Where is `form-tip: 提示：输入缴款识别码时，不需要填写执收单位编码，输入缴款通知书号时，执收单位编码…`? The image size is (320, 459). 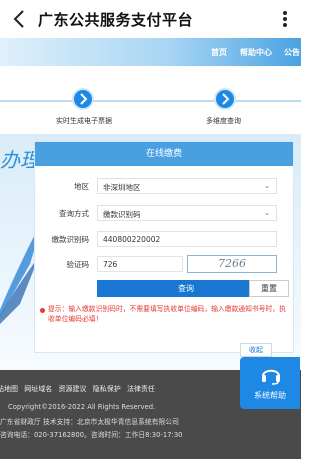
form-tip: 提示：输入缴款识别码时，不需要填写执收单位编码，输入缴款通知书号时，执收单位编码… is located at coordinates (167, 314).